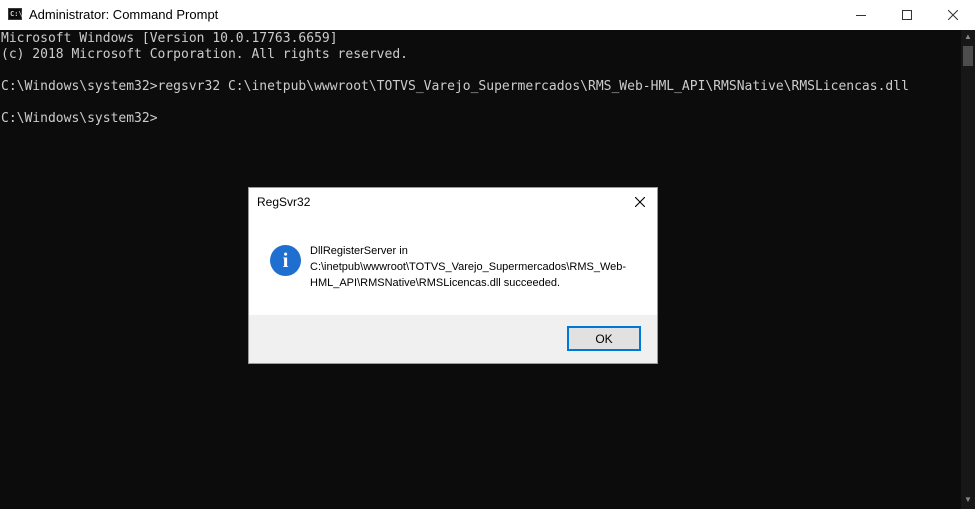  I want to click on console-prompt: C:\Windows\system32>, so click(79, 118).